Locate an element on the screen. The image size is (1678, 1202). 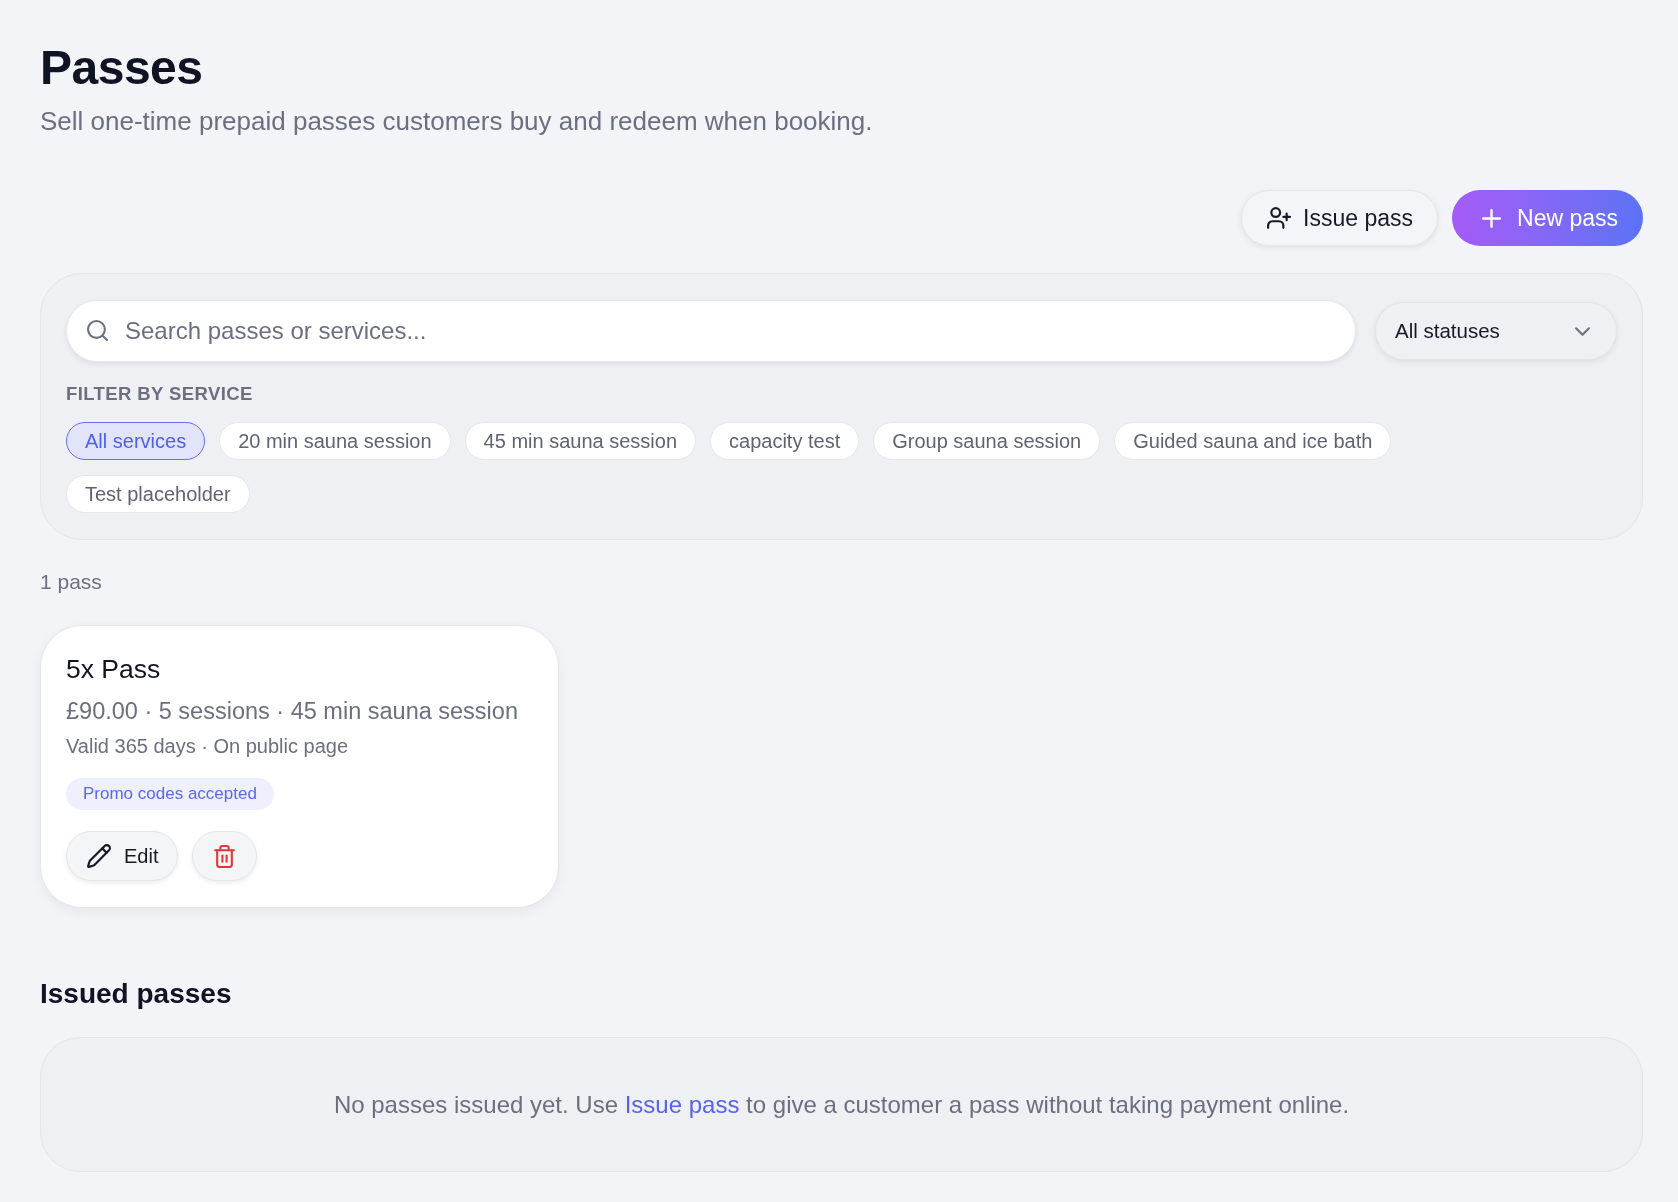
service-filter-chip: 45 min sauna session is located at coordinates (580, 441).